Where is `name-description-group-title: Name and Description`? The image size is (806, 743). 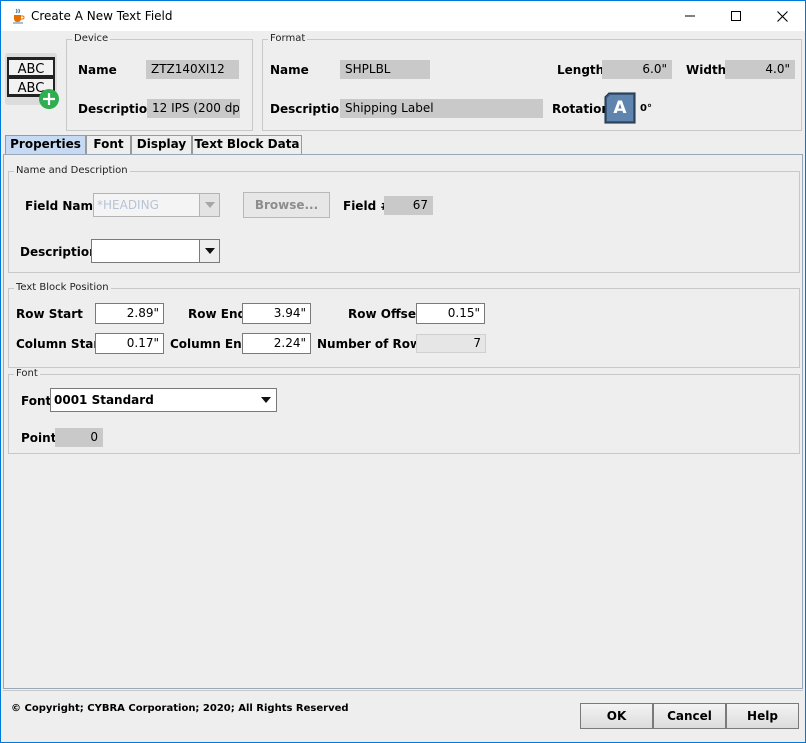
name-description-group-title: Name and Description is located at coordinates (72, 171).